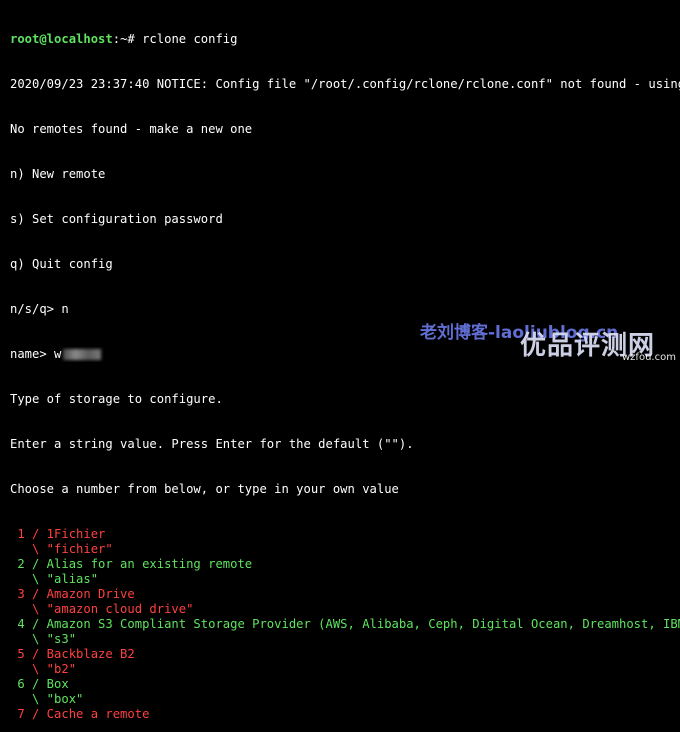 The width and height of the screenshot is (680, 732). What do you see at coordinates (116, 219) in the screenshot?
I see `option-set-password: s) Set configuration password` at bounding box center [116, 219].